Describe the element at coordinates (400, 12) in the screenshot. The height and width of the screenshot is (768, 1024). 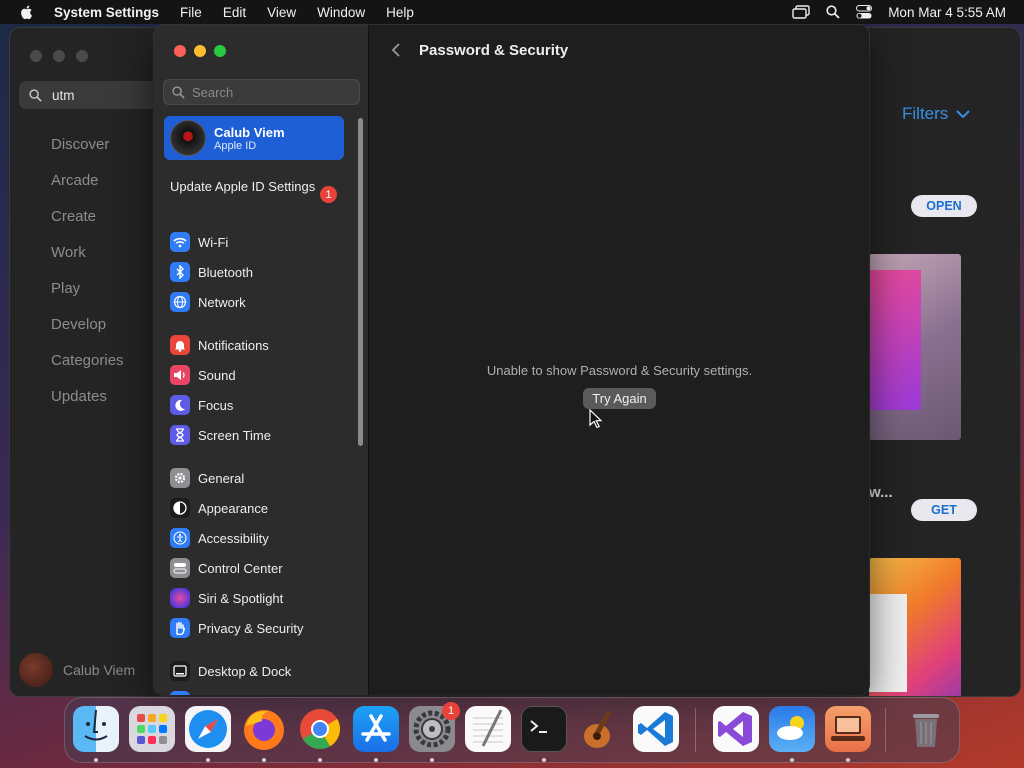
I see `menu-help: Help` at that location.